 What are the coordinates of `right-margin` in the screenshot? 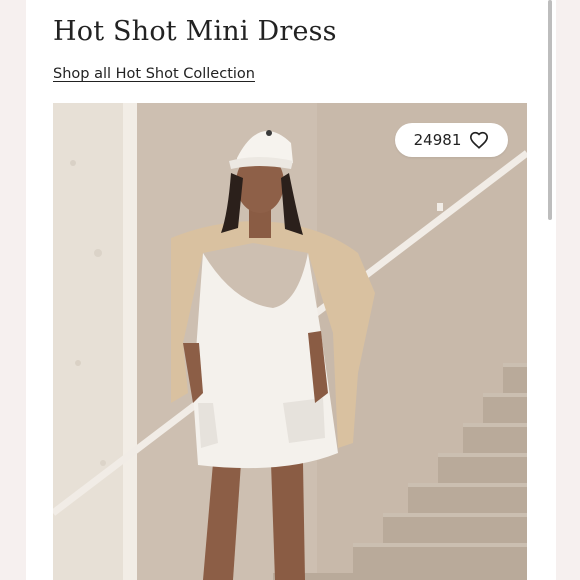 It's located at (568, 290).